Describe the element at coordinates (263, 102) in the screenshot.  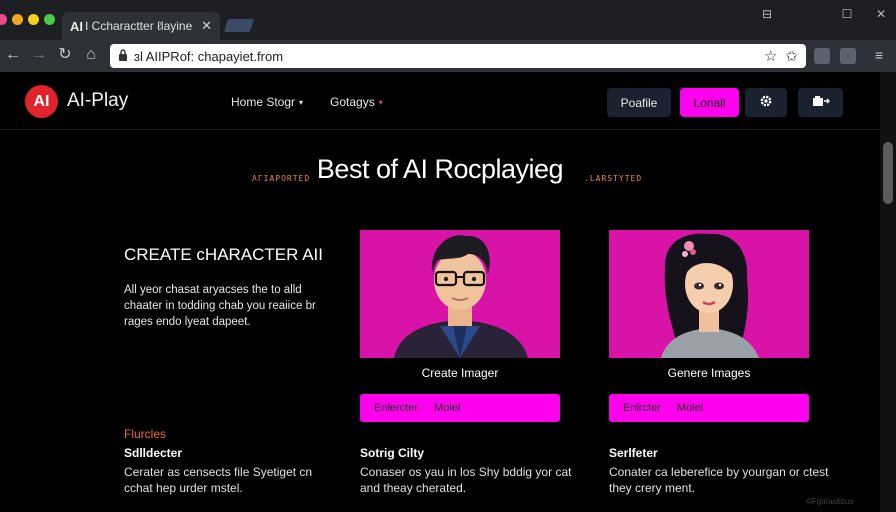
I see `nav-home-label: Home Stogr` at that location.